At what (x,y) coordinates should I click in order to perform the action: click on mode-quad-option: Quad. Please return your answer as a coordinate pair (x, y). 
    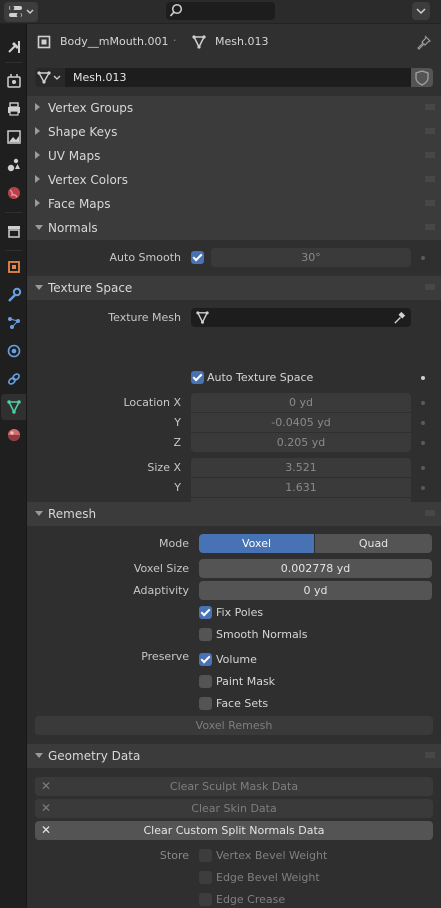
    Looking at the image, I should click on (373, 543).